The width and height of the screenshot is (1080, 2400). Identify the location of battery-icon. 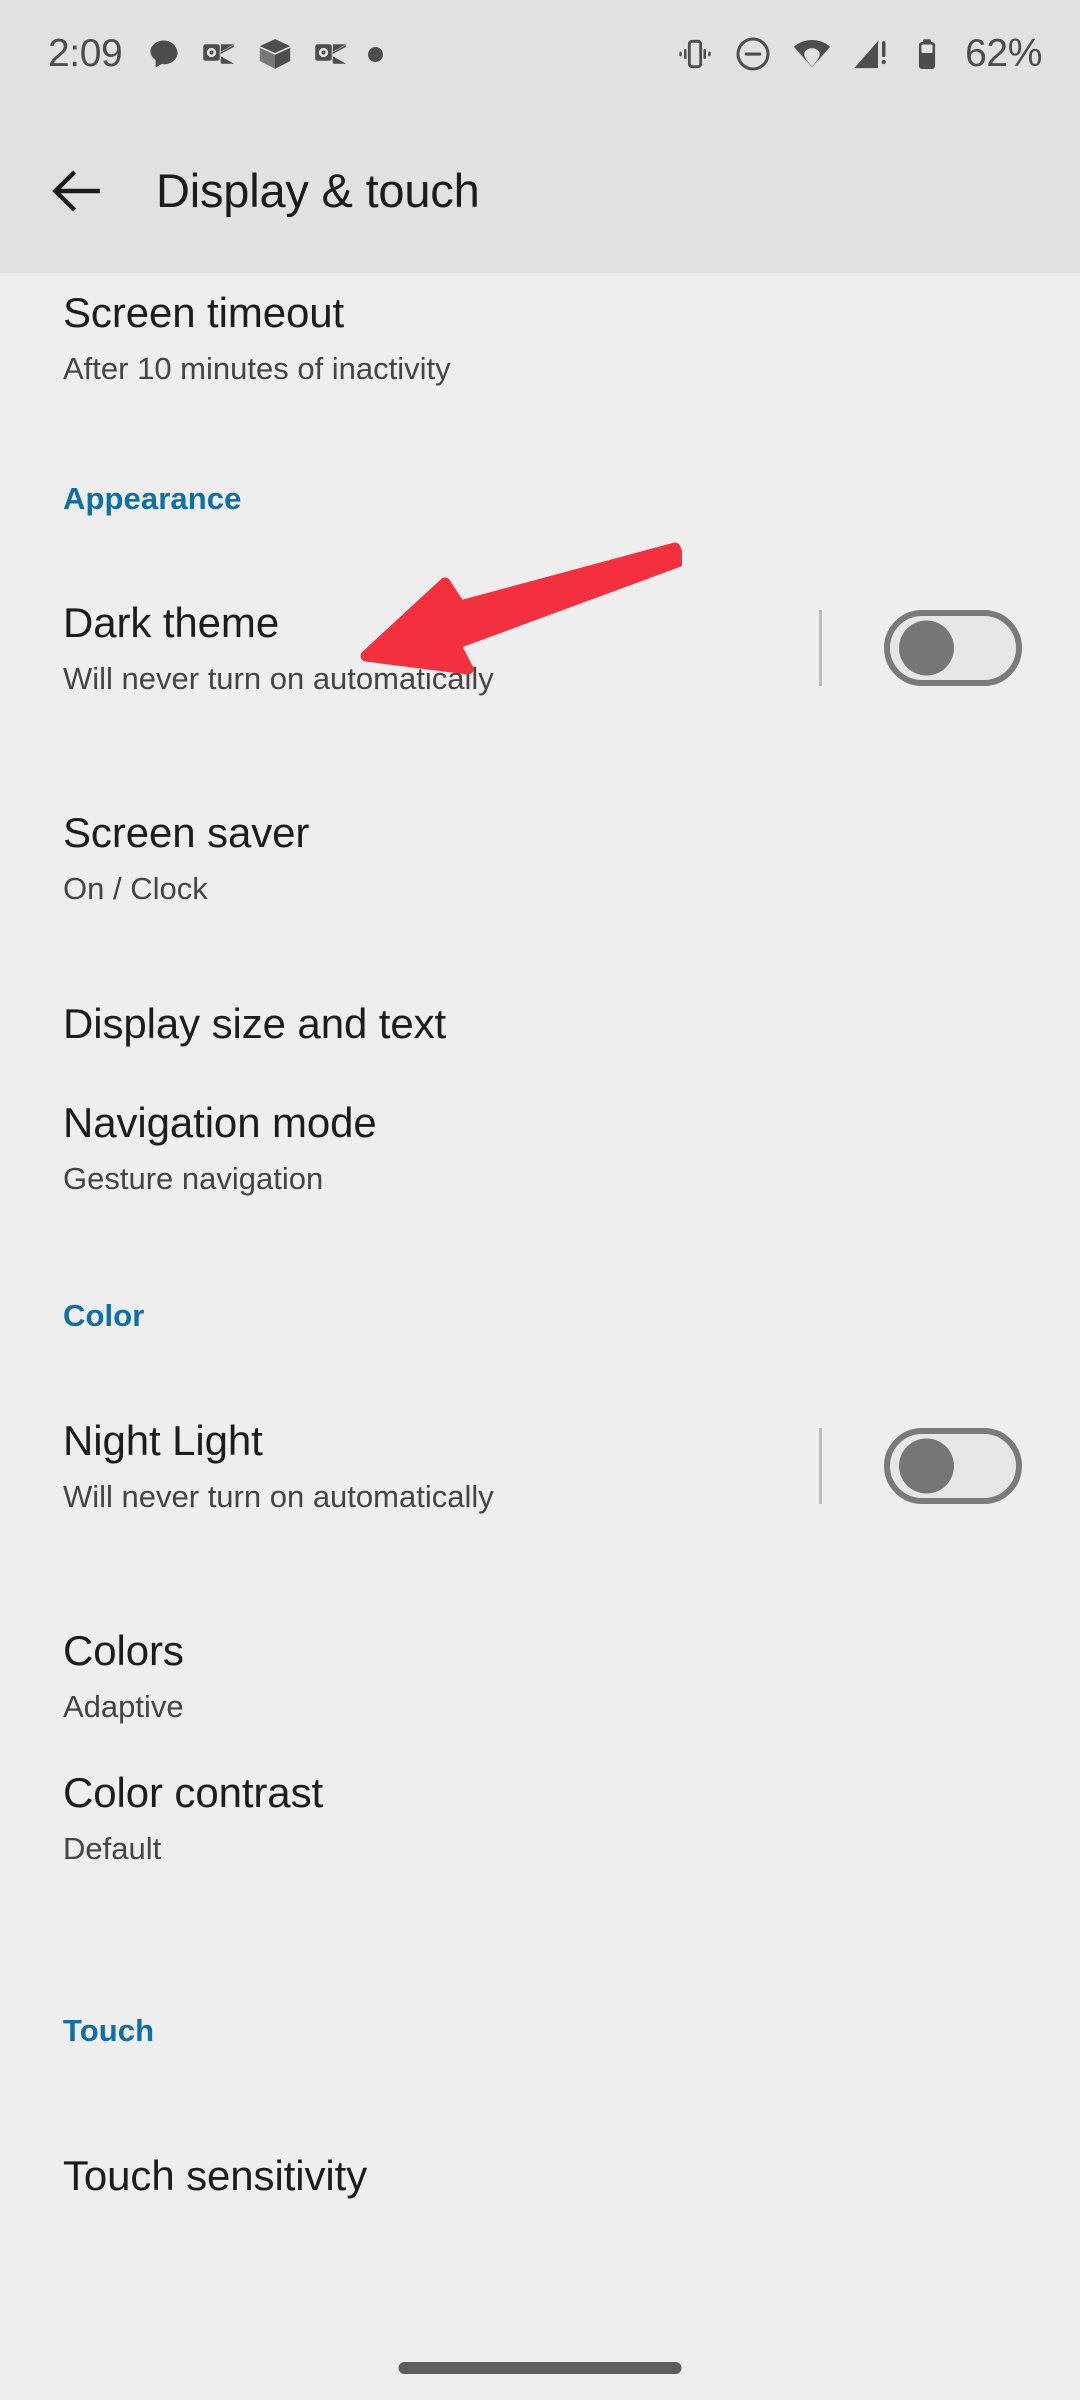
(927, 54).